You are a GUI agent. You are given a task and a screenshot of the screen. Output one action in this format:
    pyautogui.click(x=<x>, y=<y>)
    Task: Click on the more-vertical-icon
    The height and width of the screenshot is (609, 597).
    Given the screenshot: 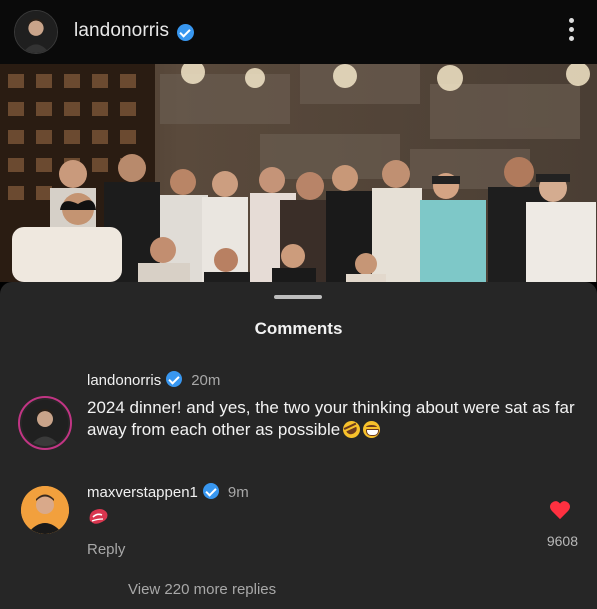 What is the action you would take?
    pyautogui.click(x=572, y=32)
    